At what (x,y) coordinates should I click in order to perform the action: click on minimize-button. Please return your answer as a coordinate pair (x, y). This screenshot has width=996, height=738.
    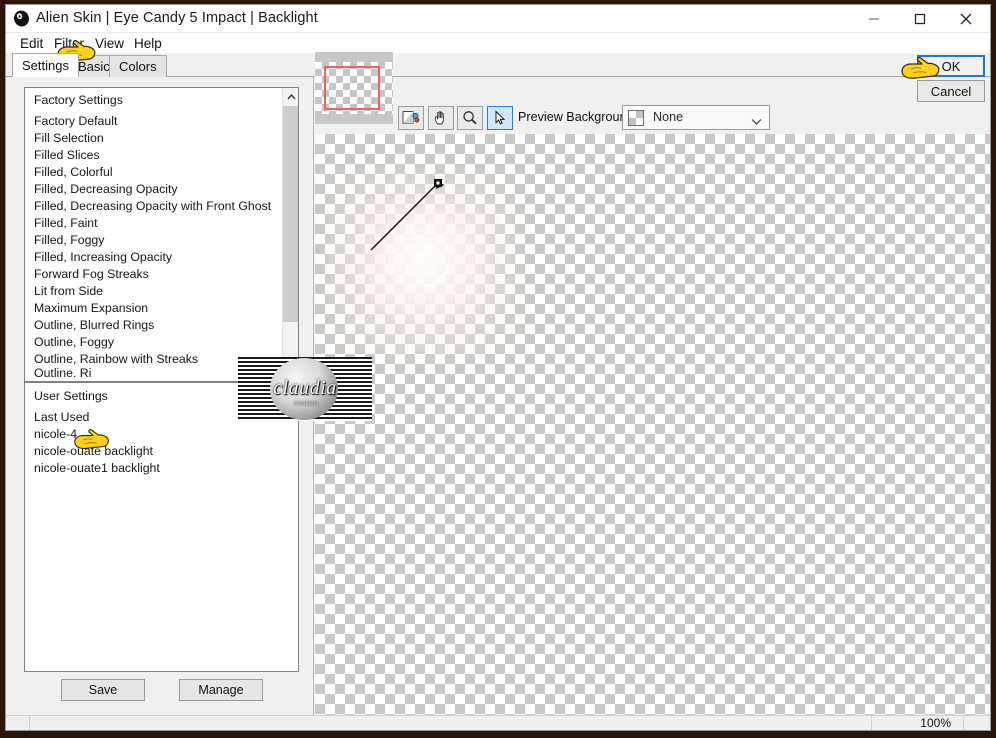
    Looking at the image, I should click on (874, 19).